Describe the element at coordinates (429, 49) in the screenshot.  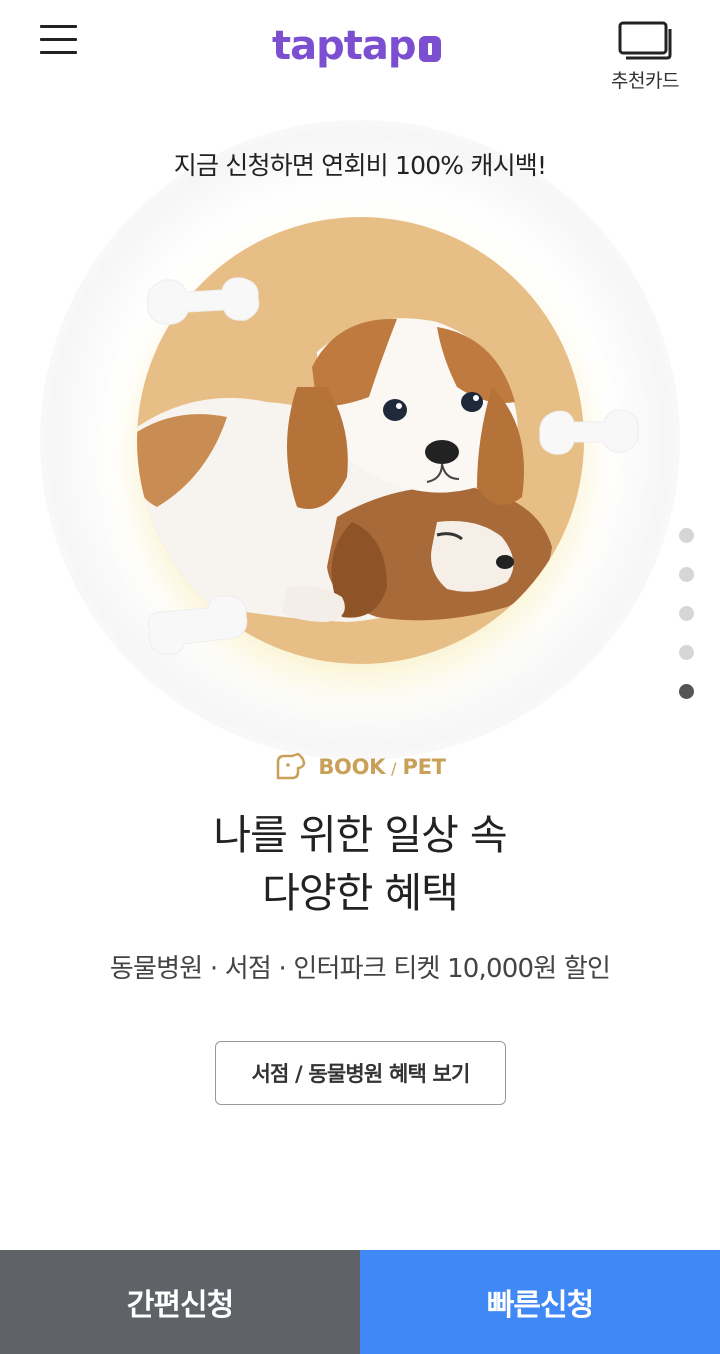
I see `logo-badge-icon` at that location.